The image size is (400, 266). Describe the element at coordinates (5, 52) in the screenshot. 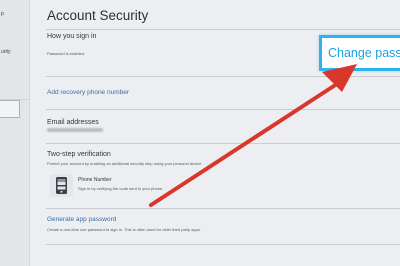

I see `sidebar-item-security: urity` at that location.